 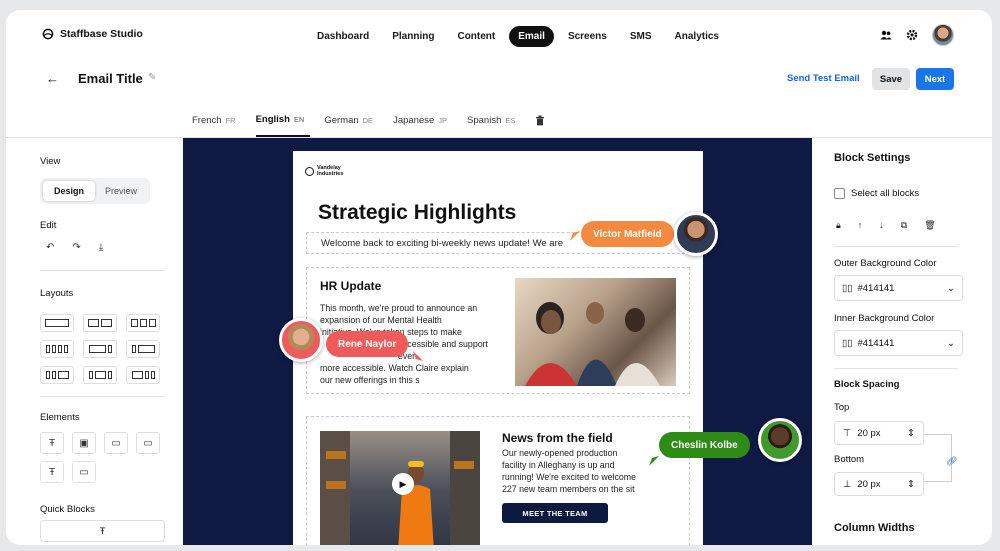 I want to click on email-title: Email Title, so click(x=110, y=78).